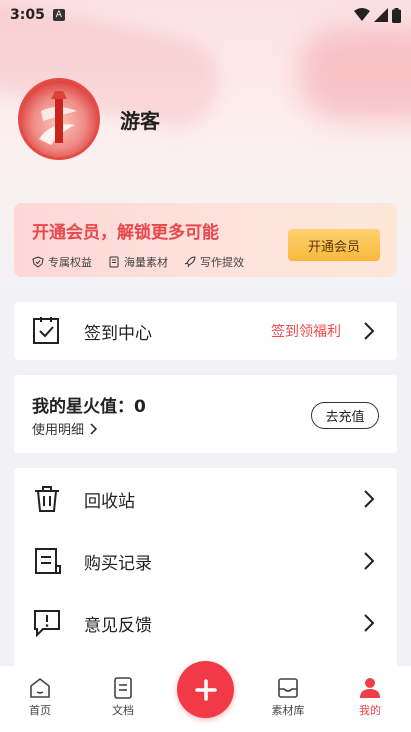 The image size is (411, 732). Describe the element at coordinates (47, 624) in the screenshot. I see `feedback-icon` at that location.